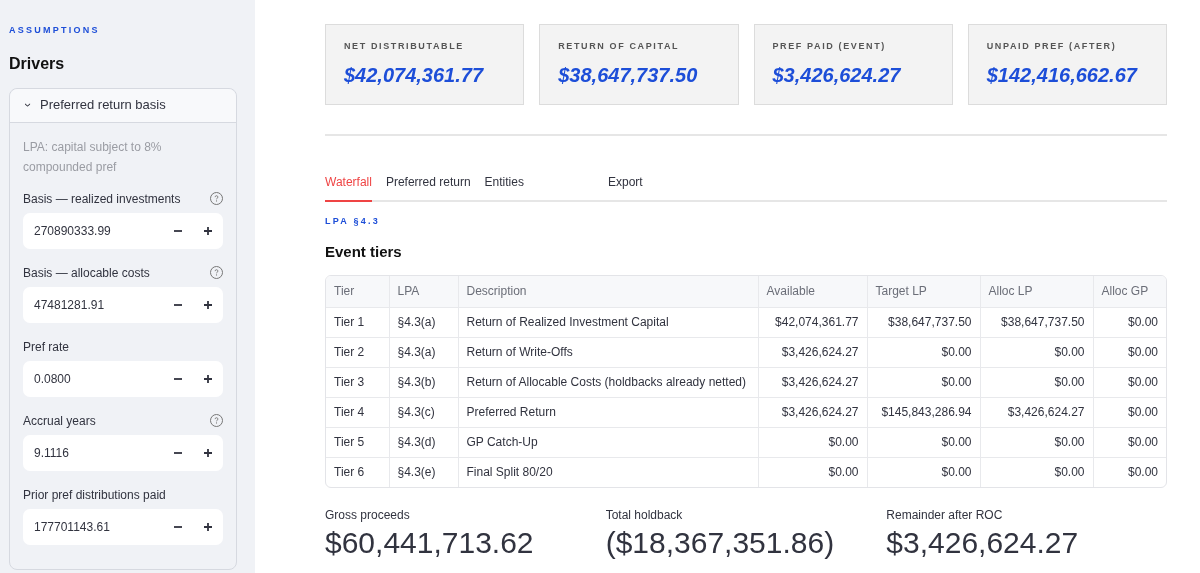 The image size is (1200, 573). What do you see at coordinates (423, 442) in the screenshot?
I see `table-cell: §4.3(d)` at bounding box center [423, 442].